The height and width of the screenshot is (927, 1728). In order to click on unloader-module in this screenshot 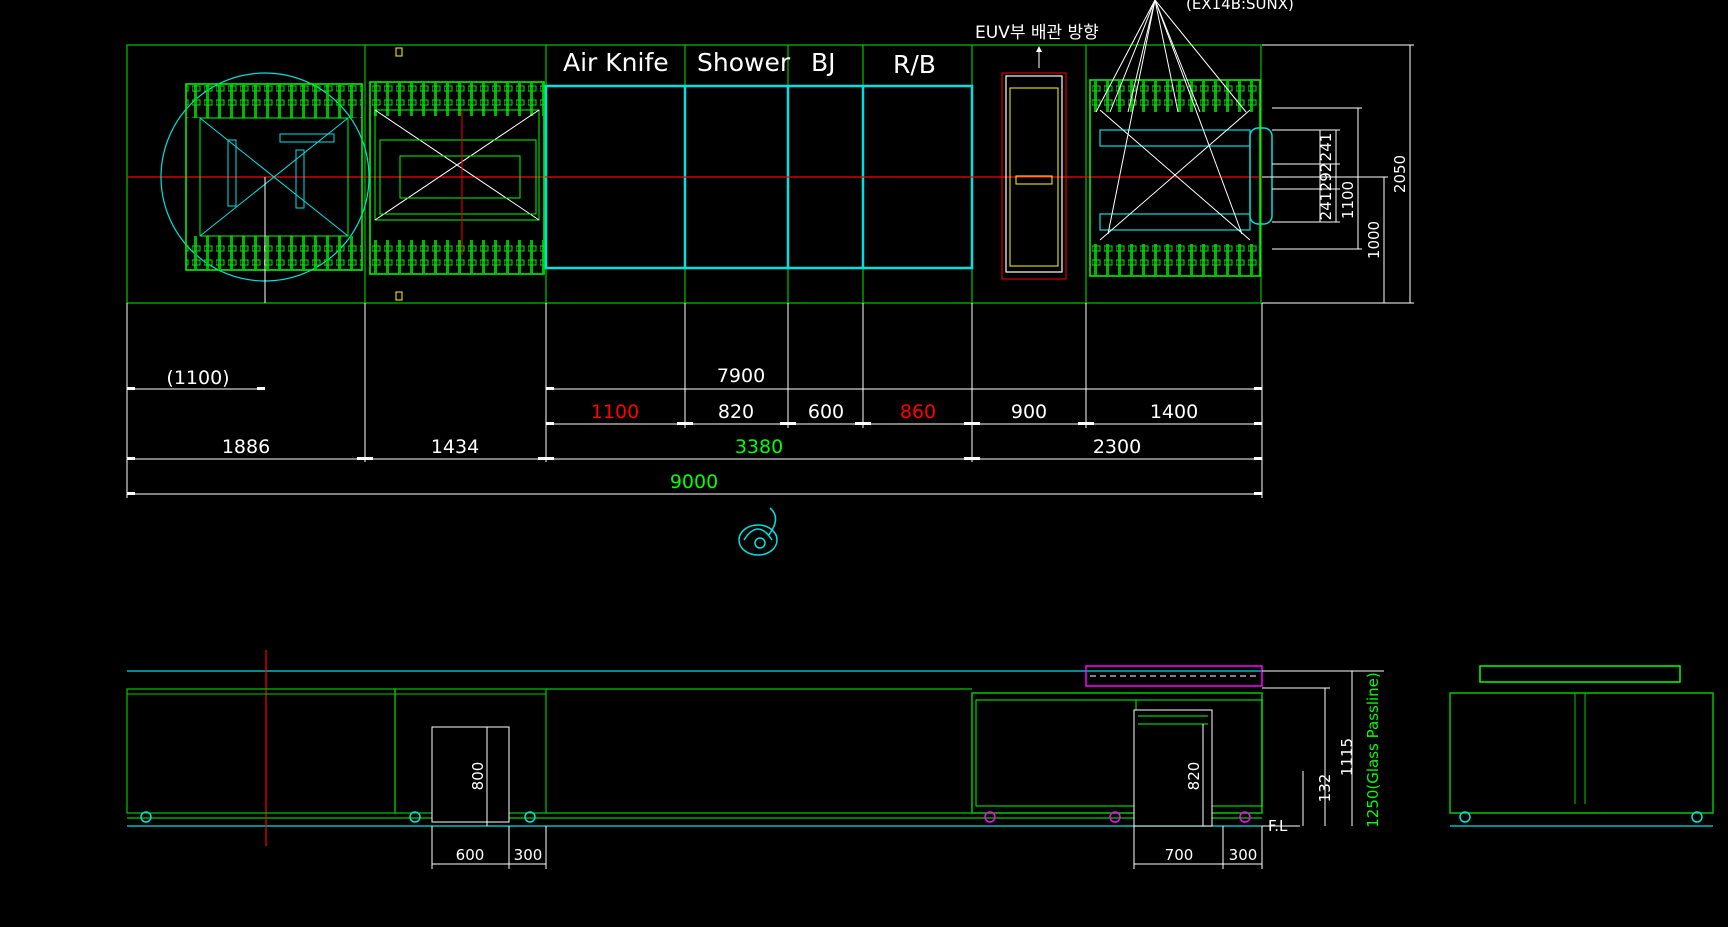, I will do `click(1181, 178)`.